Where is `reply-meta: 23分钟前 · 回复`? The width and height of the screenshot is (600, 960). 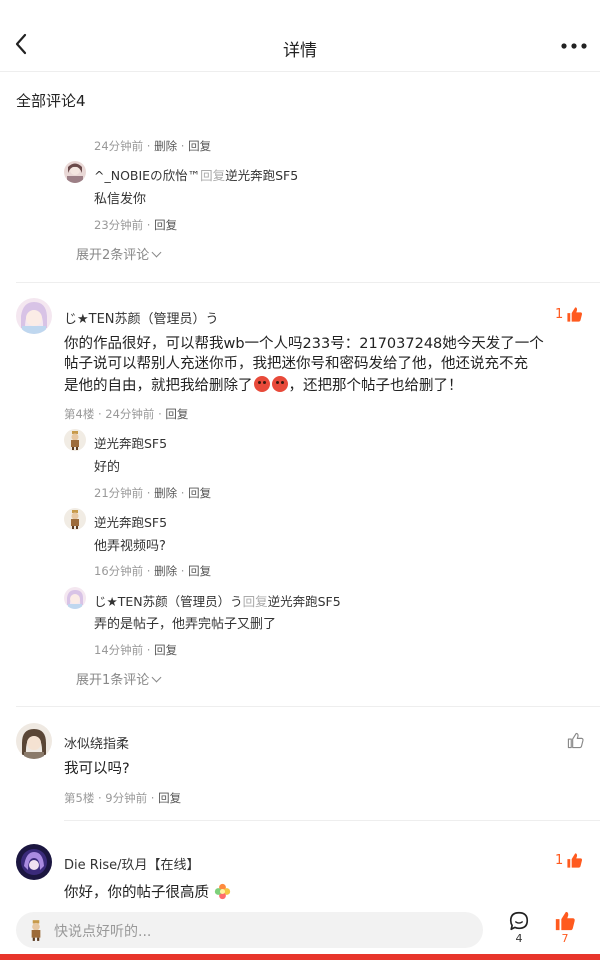
reply-meta: 23分钟前 · 回复 is located at coordinates (135, 225).